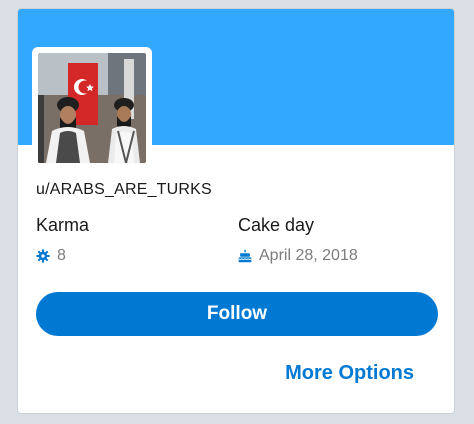 This screenshot has height=424, width=474. I want to click on cake-day-value: April 28, 2018, so click(308, 255).